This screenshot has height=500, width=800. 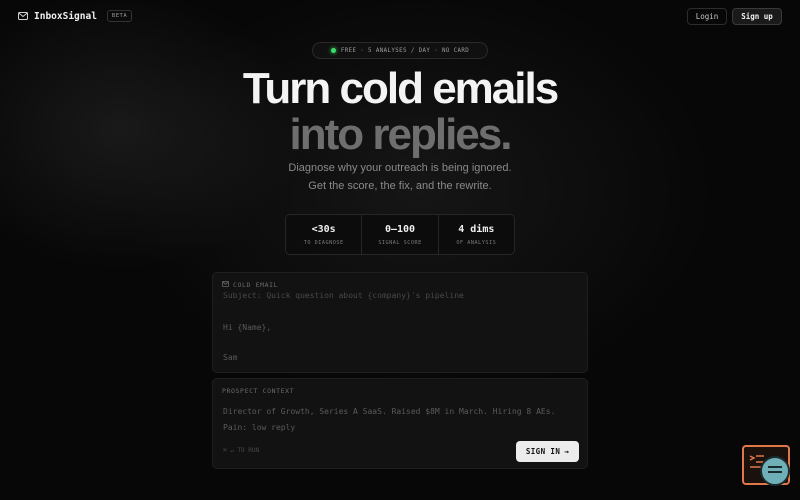 I want to click on stat-label: SIGNAL SCORE, so click(x=400, y=242).